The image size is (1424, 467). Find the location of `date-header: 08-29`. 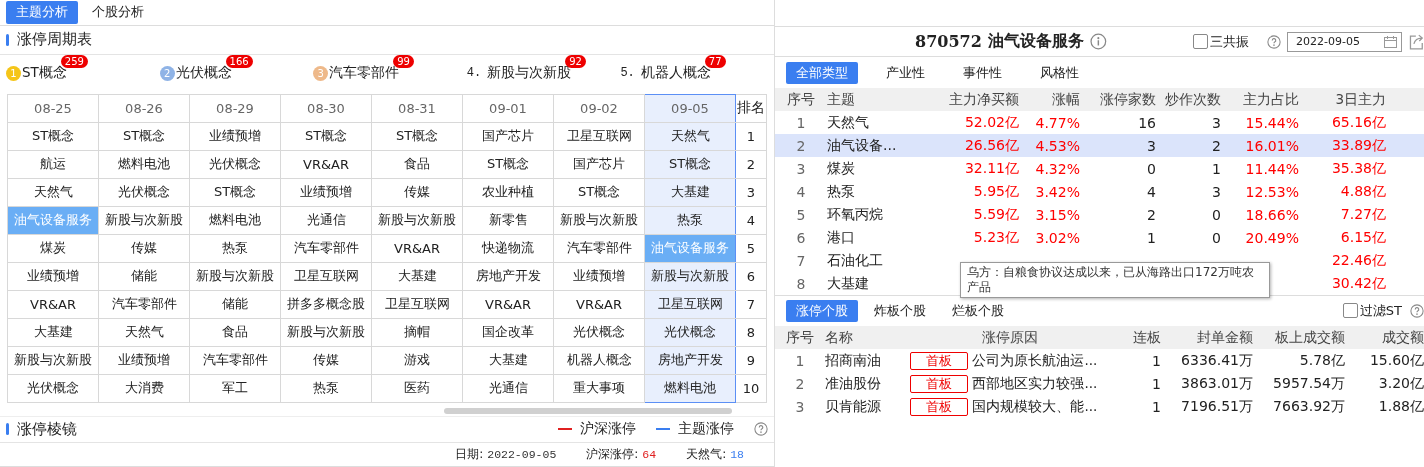

date-header: 08-29 is located at coordinates (235, 108).